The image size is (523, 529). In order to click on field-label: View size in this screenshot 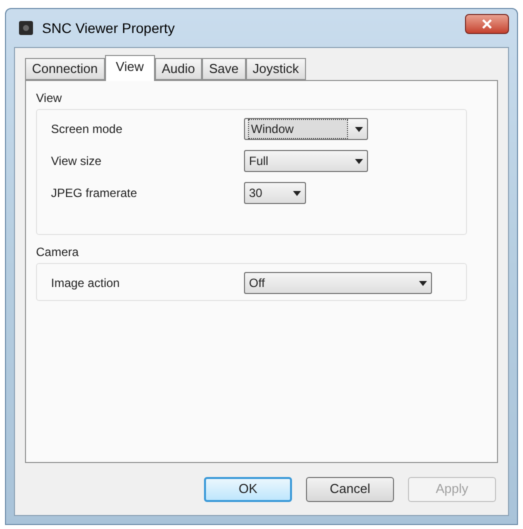, I will do `click(76, 161)`.